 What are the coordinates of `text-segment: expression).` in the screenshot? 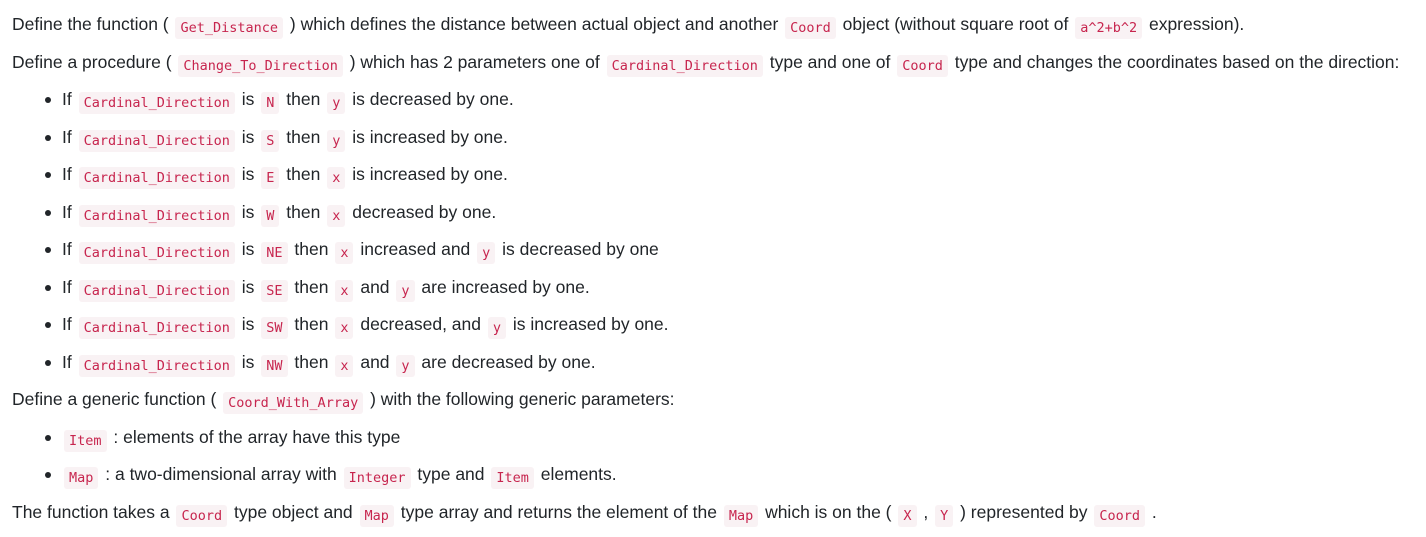 It's located at (1194, 24).